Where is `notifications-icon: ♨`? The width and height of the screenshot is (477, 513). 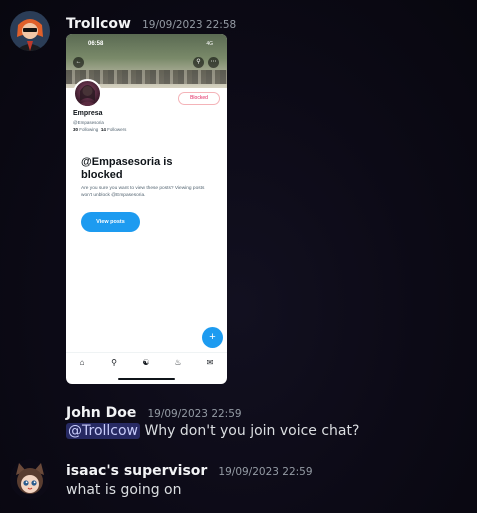
notifications-icon: ♨ is located at coordinates (178, 362).